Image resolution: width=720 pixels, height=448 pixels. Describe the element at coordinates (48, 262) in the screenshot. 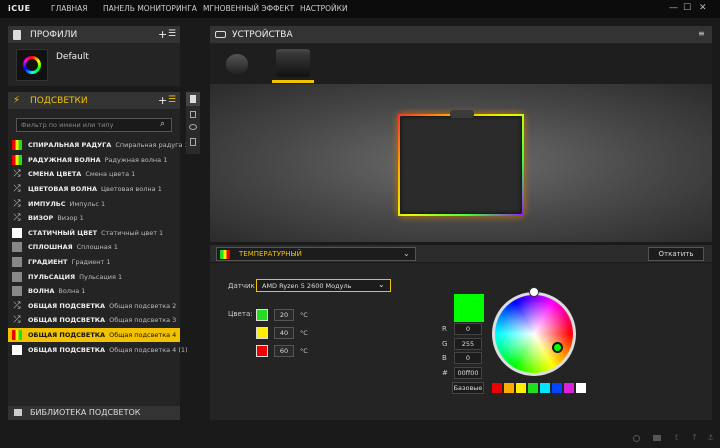

I see `lighting-item-name: ГРАДИЕНТ` at that location.